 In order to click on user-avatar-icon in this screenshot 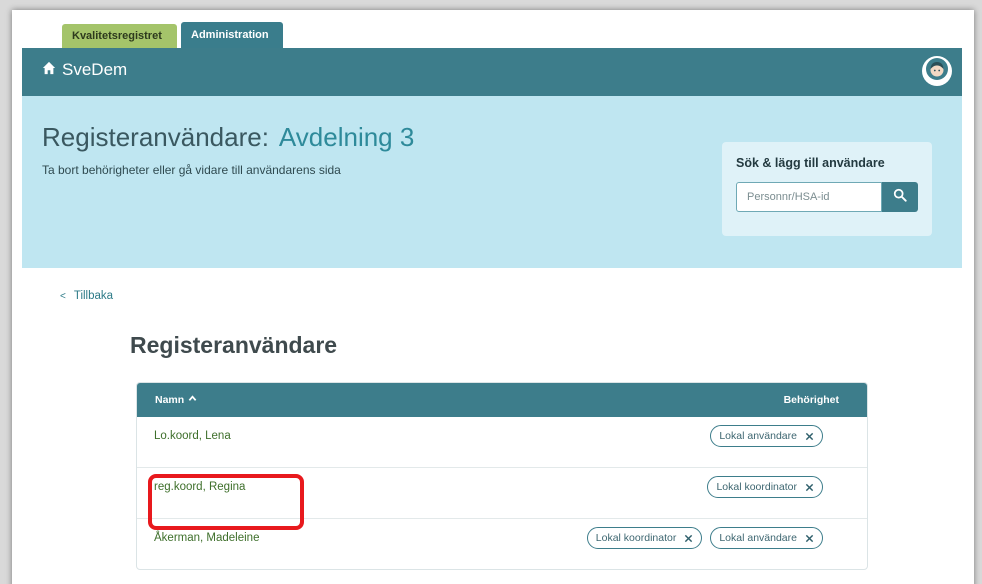, I will do `click(937, 71)`.